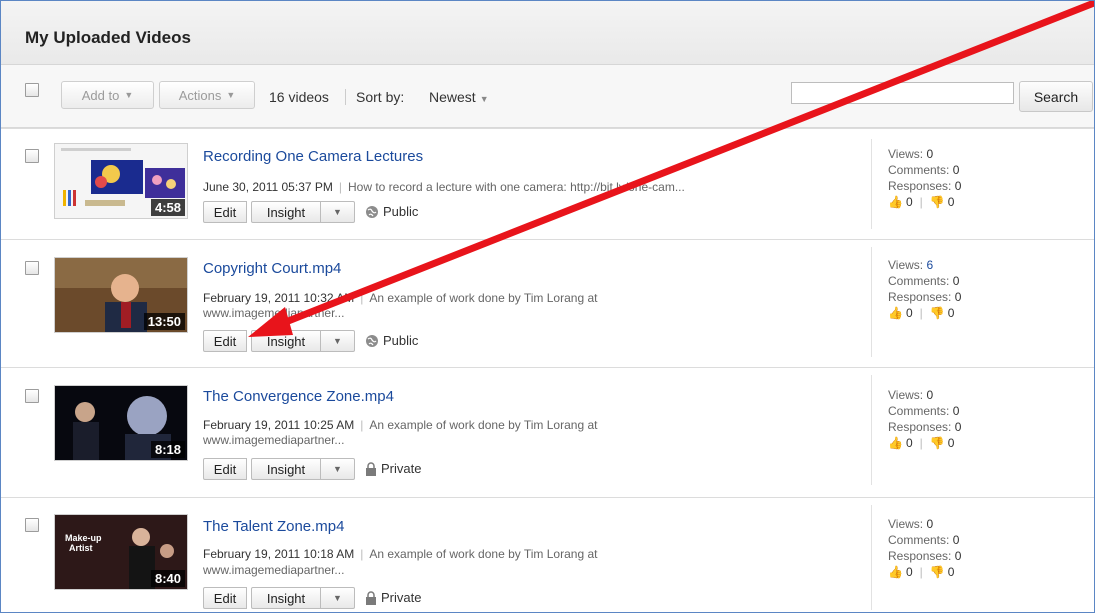 This screenshot has width=1095, height=613. What do you see at coordinates (207, 95) in the screenshot?
I see `actions-button: Actions ▼` at bounding box center [207, 95].